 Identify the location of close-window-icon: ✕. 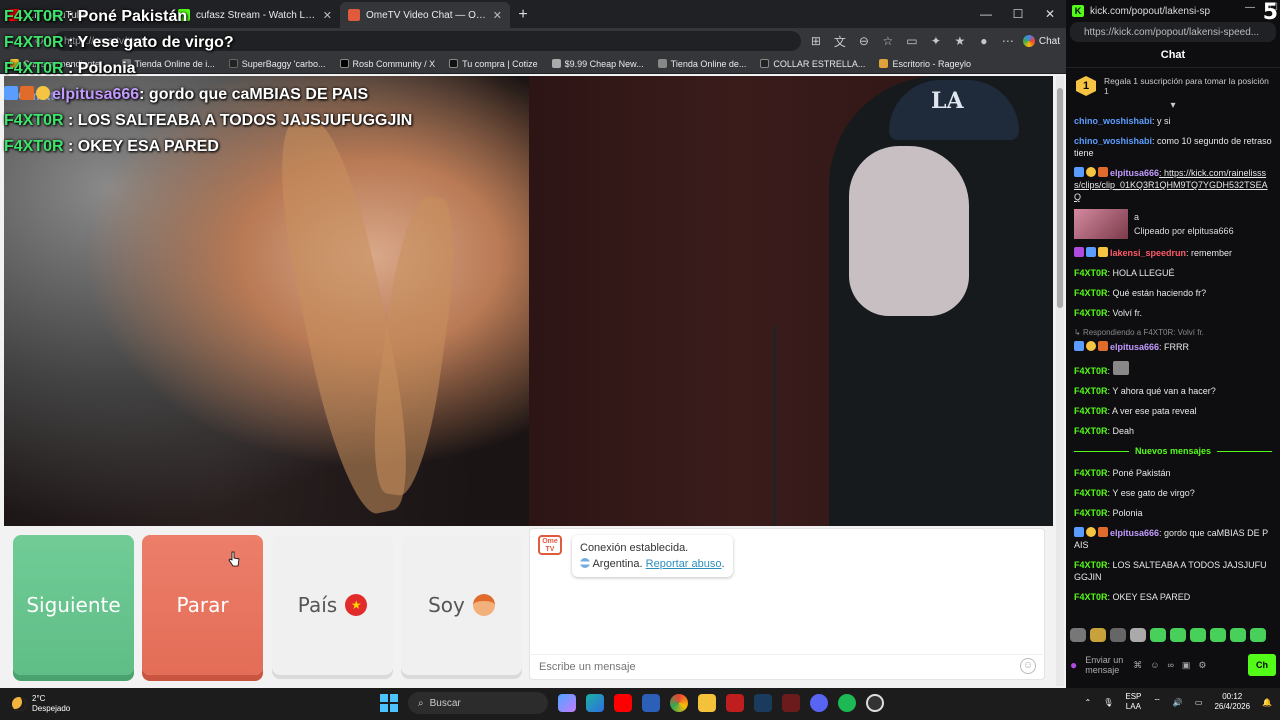
(1050, 14).